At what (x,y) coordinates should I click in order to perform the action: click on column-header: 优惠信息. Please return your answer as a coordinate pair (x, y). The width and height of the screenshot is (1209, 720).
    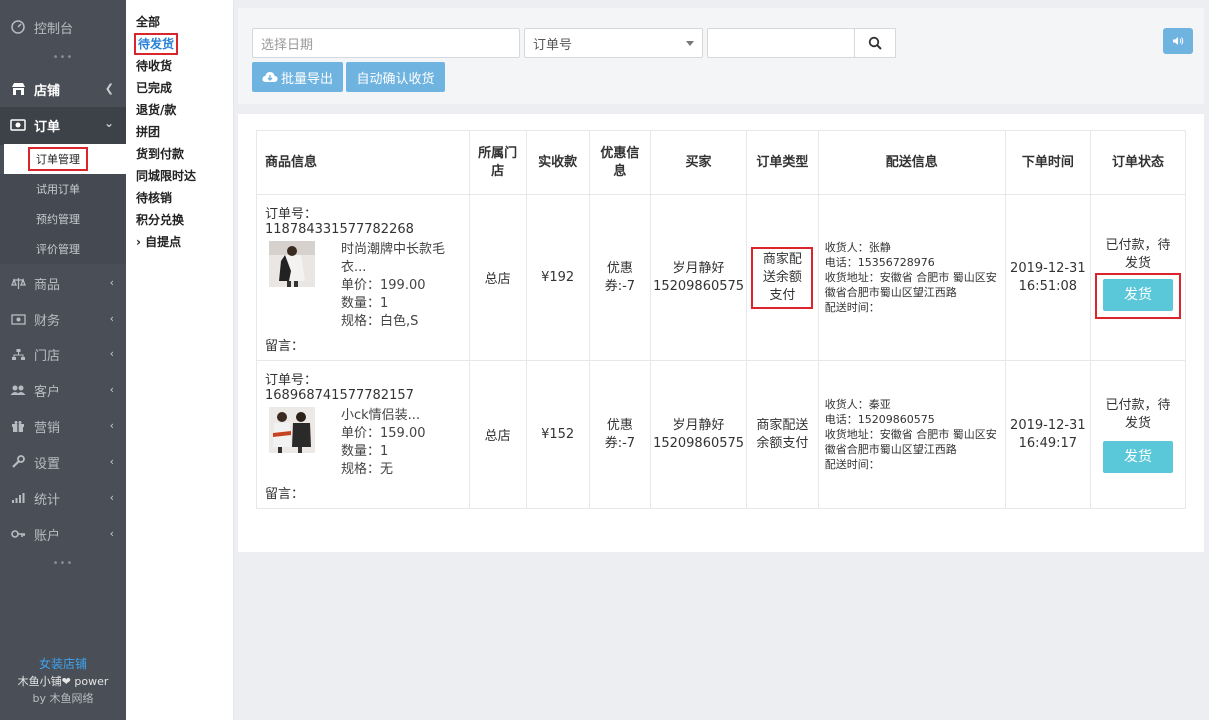
    Looking at the image, I should click on (620, 162).